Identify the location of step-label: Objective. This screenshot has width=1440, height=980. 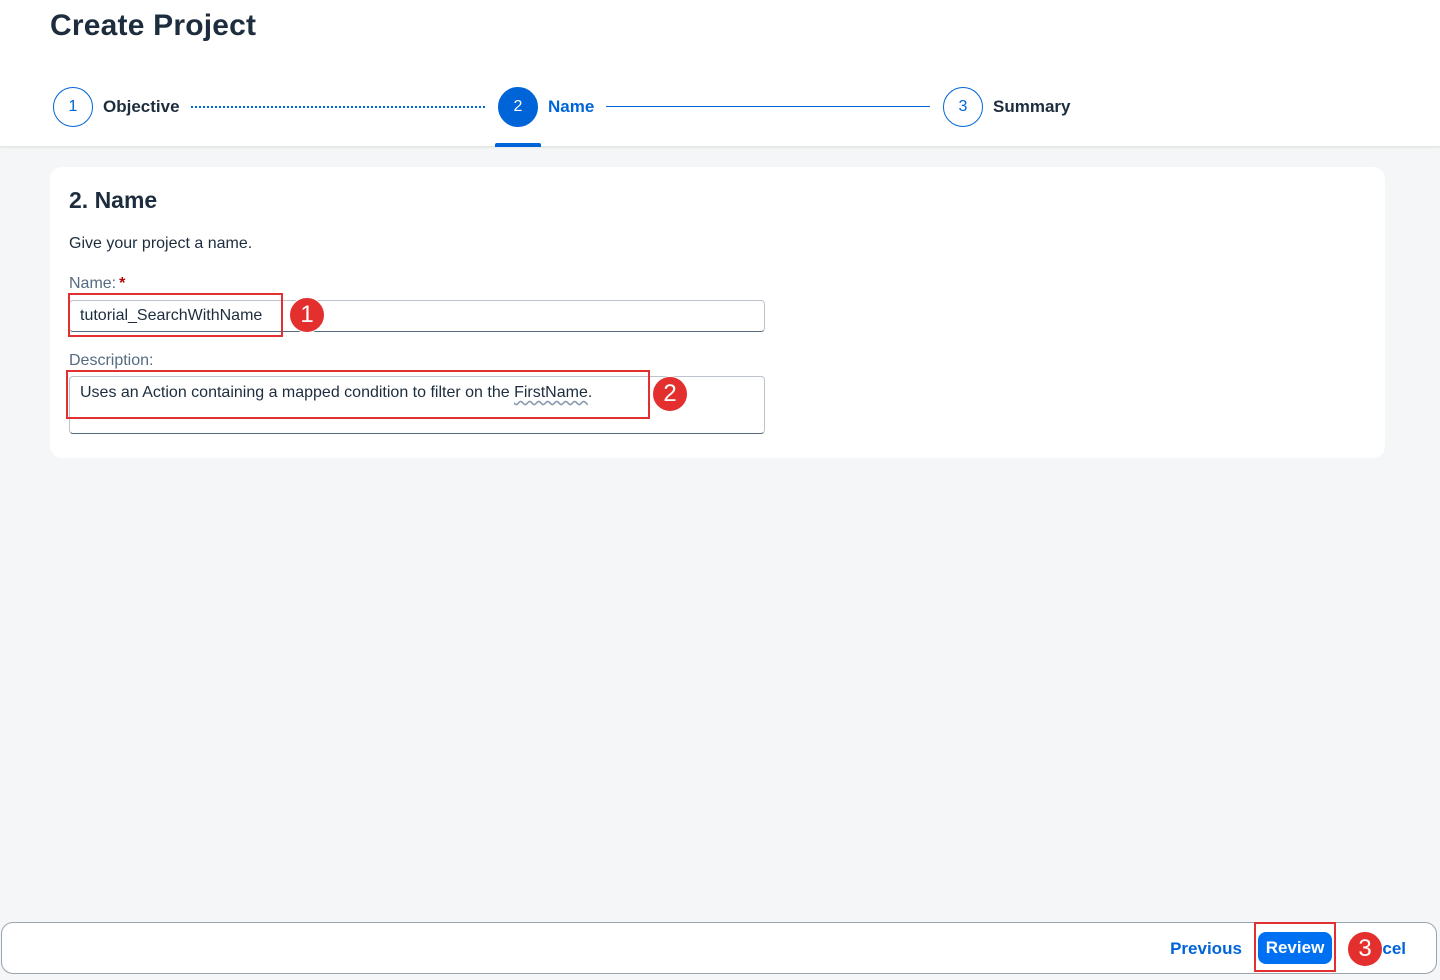
(141, 106).